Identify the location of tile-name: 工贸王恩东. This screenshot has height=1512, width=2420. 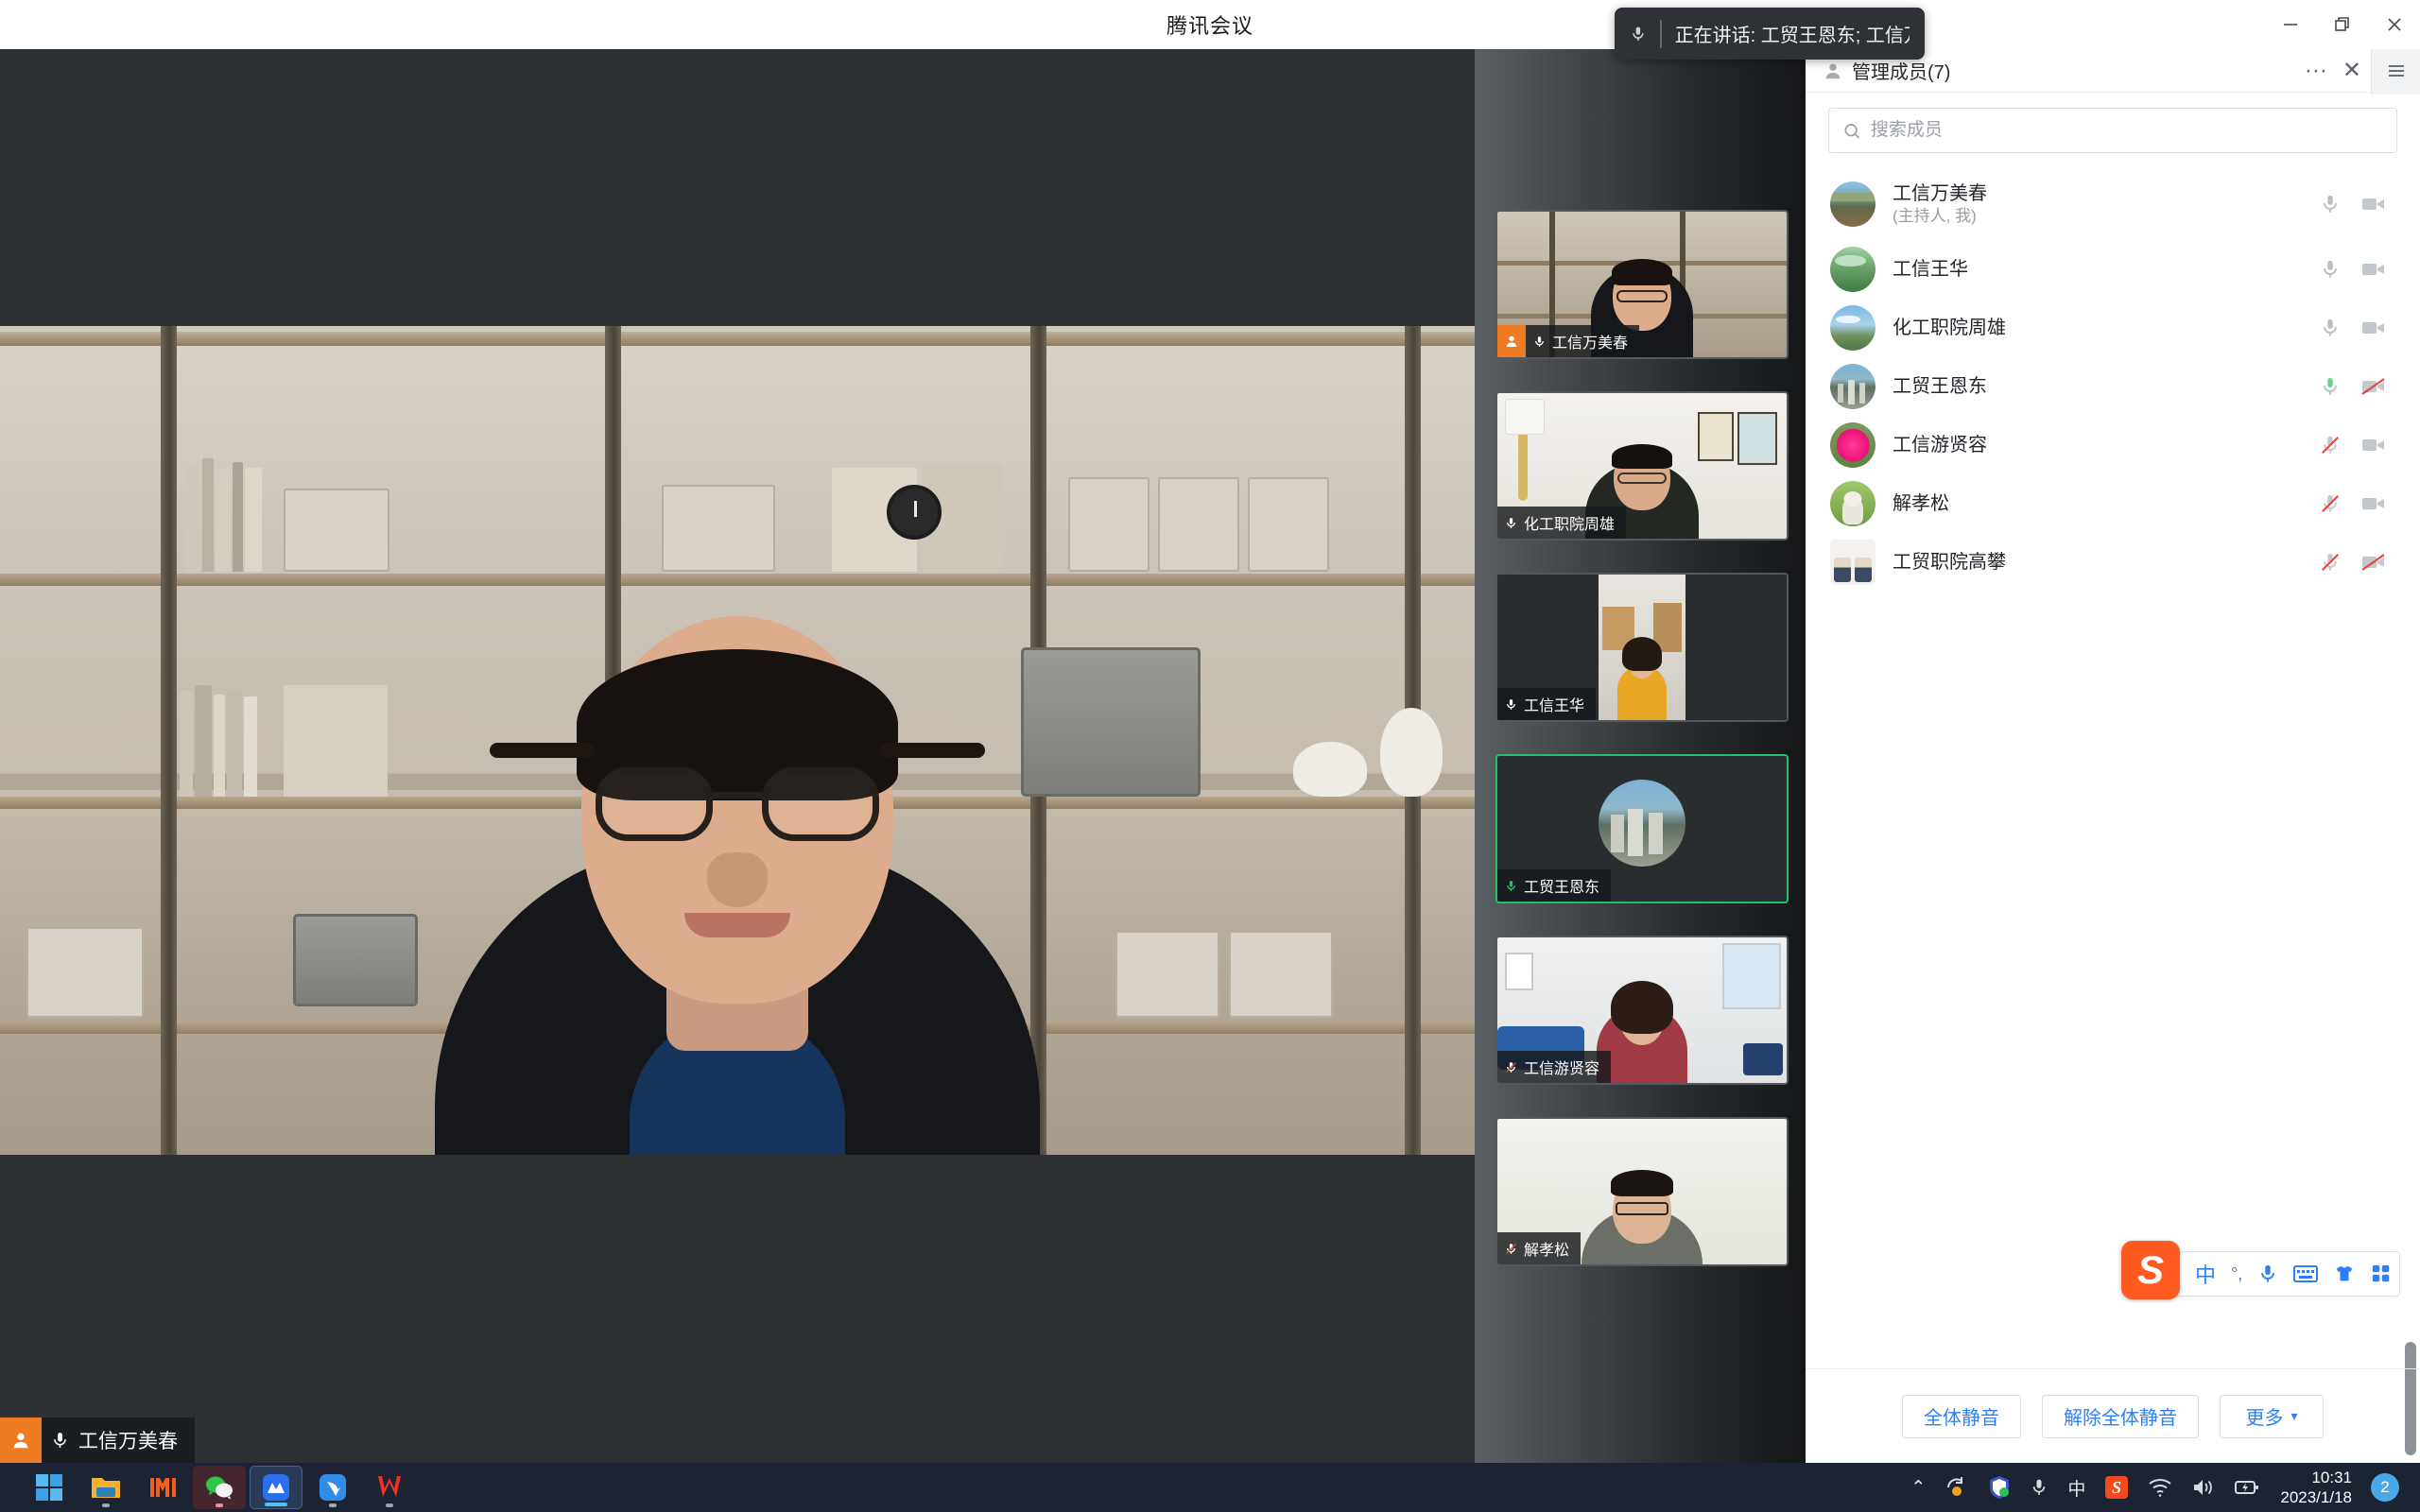
(1562, 888).